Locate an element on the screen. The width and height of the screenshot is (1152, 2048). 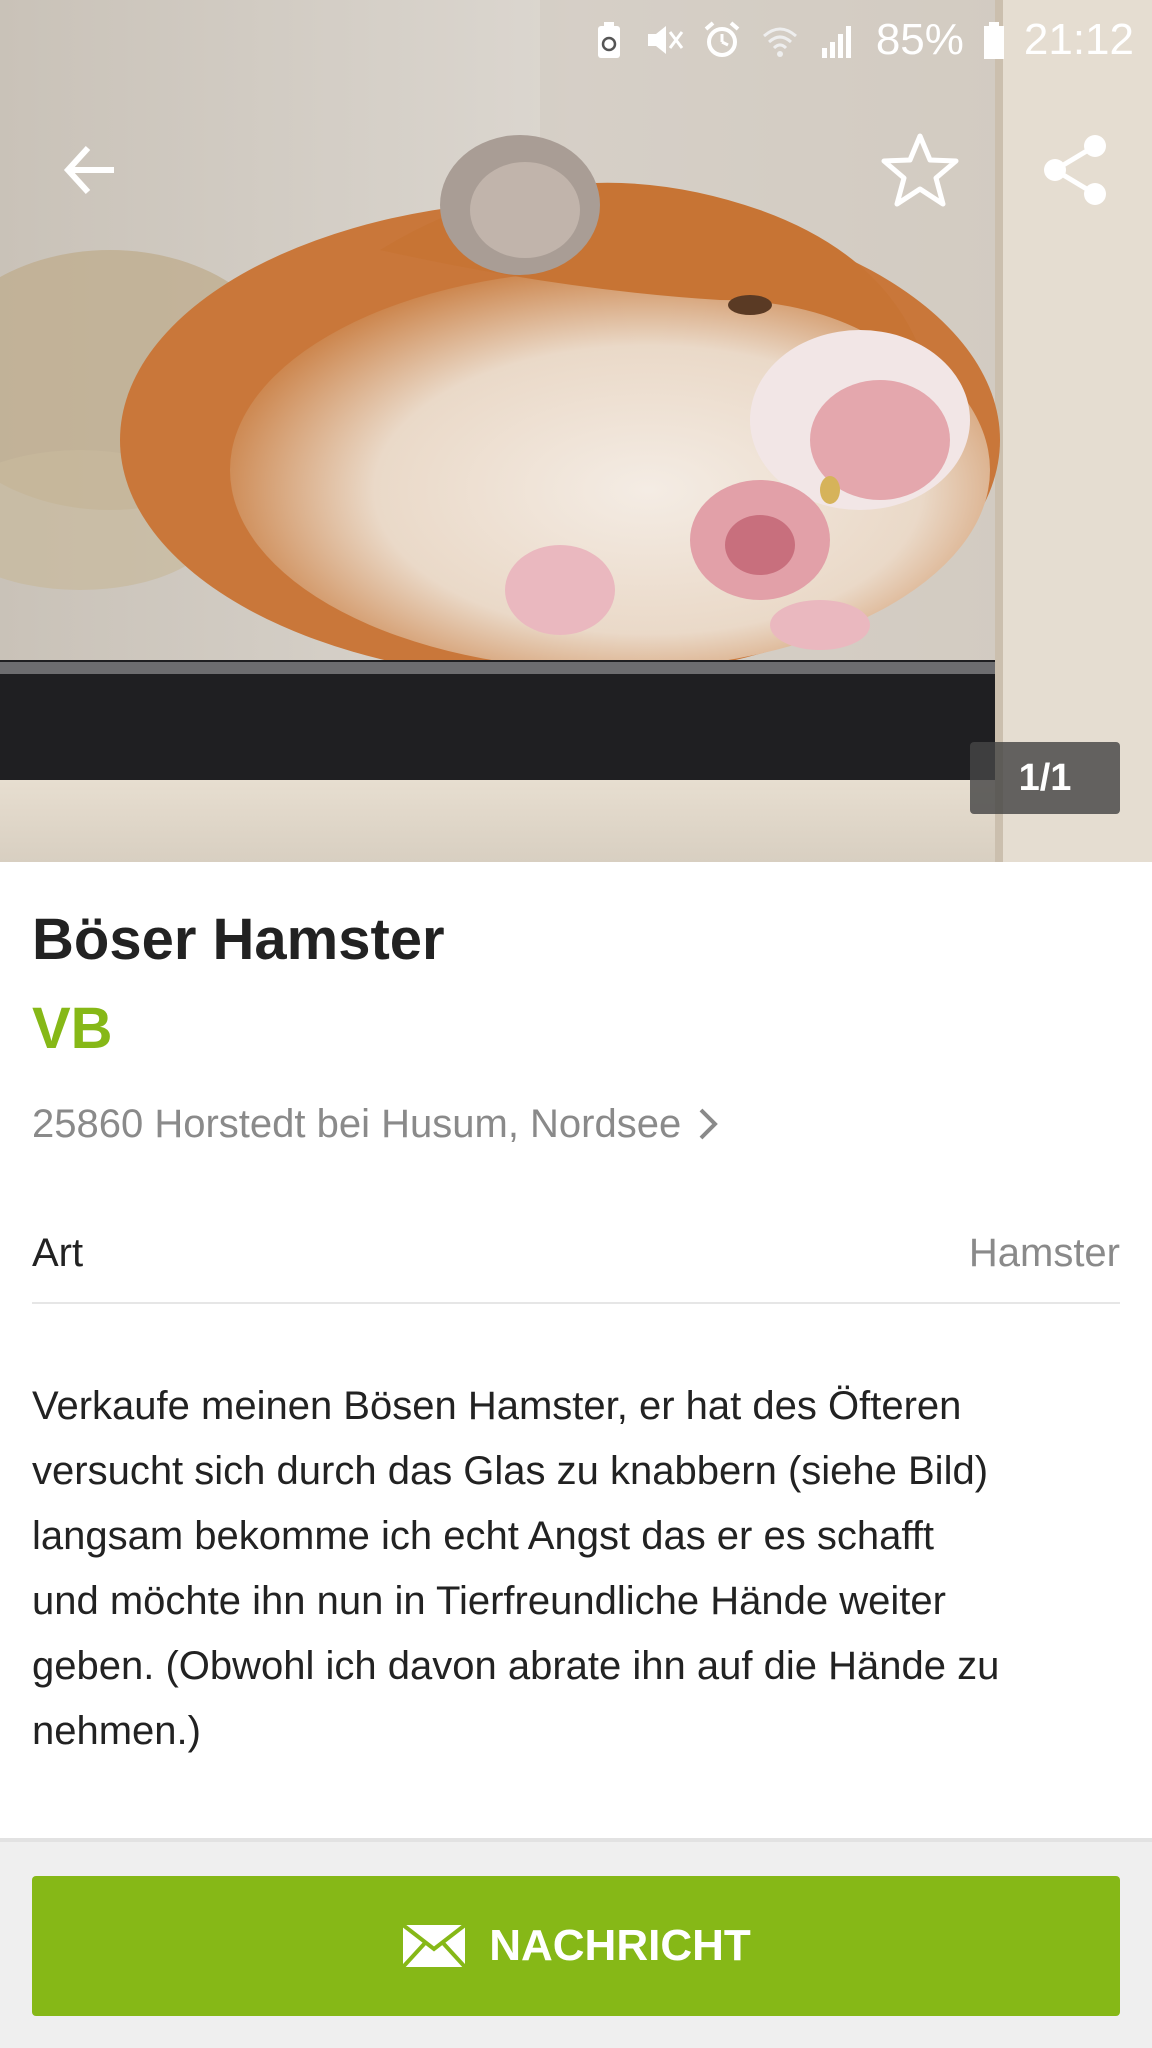
message-button: NACHRICHT is located at coordinates (576, 1946).